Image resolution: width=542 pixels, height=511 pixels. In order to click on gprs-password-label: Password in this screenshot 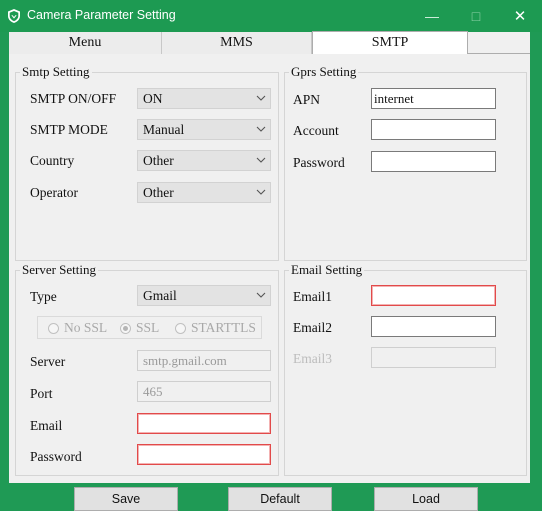, I will do `click(319, 162)`.